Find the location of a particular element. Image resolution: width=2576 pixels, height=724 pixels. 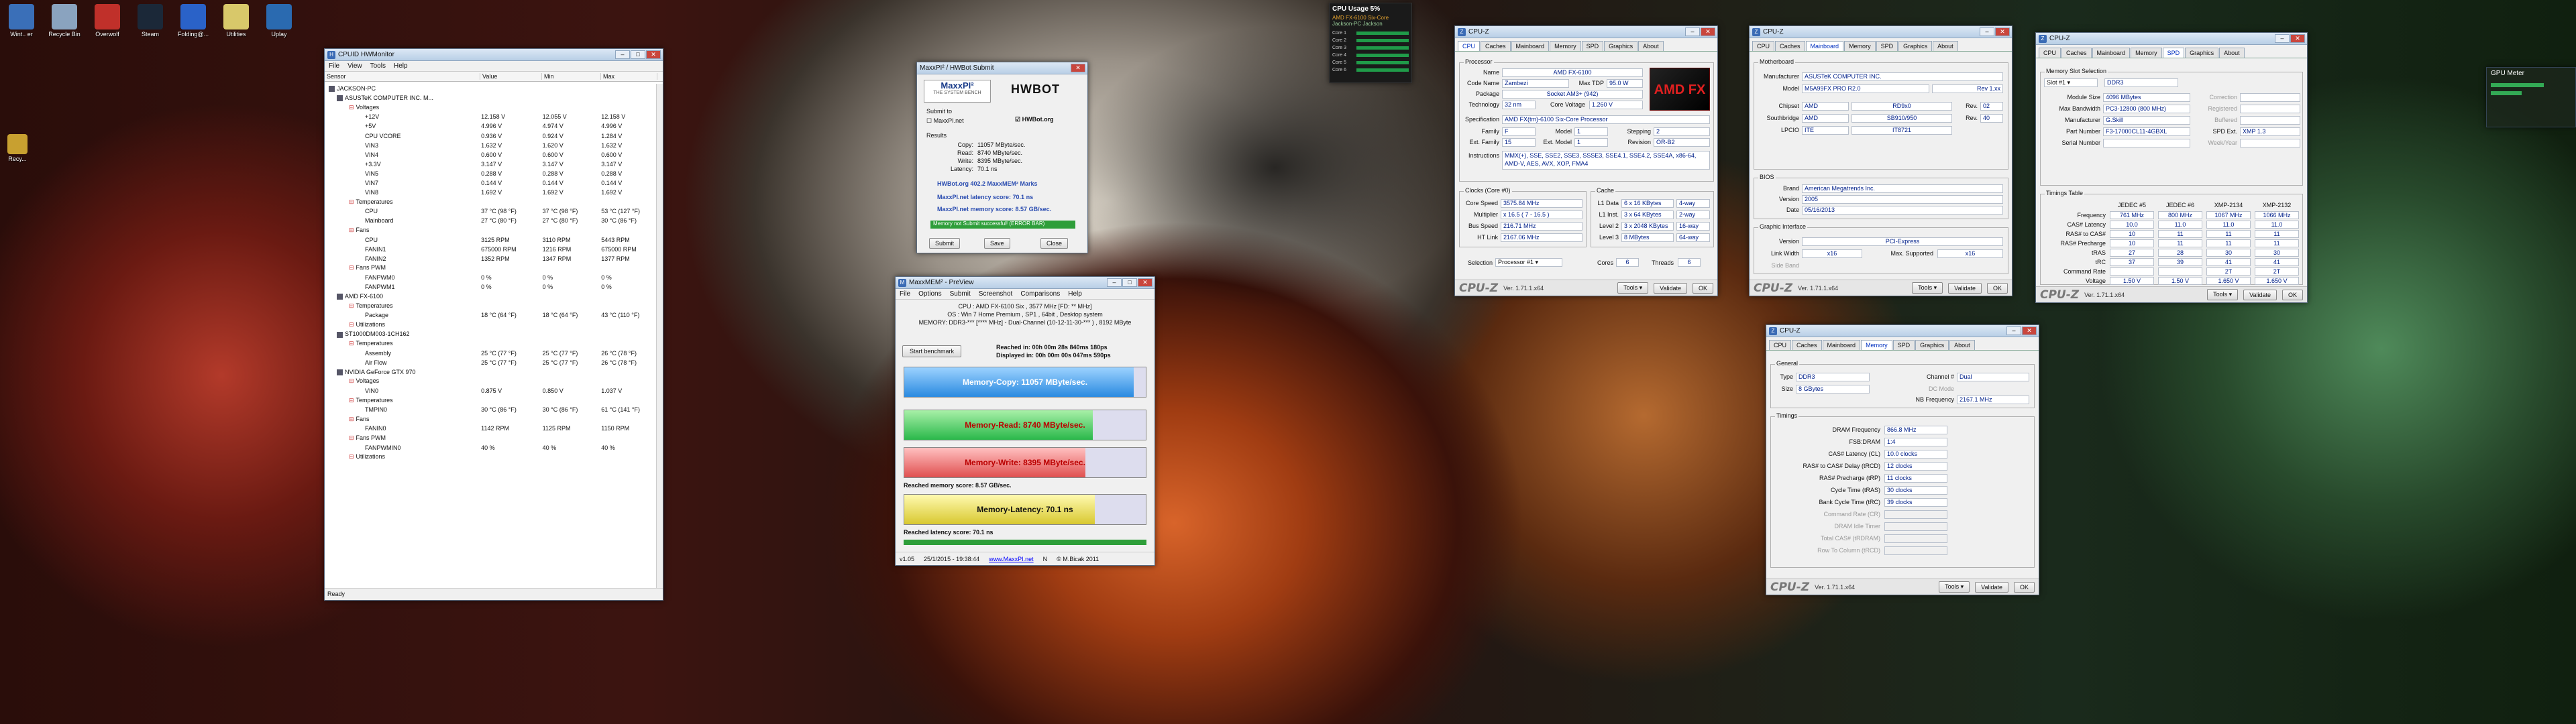

table-row: VIN5 0.288 V 0.288 V 0.288 V is located at coordinates (490, 174).